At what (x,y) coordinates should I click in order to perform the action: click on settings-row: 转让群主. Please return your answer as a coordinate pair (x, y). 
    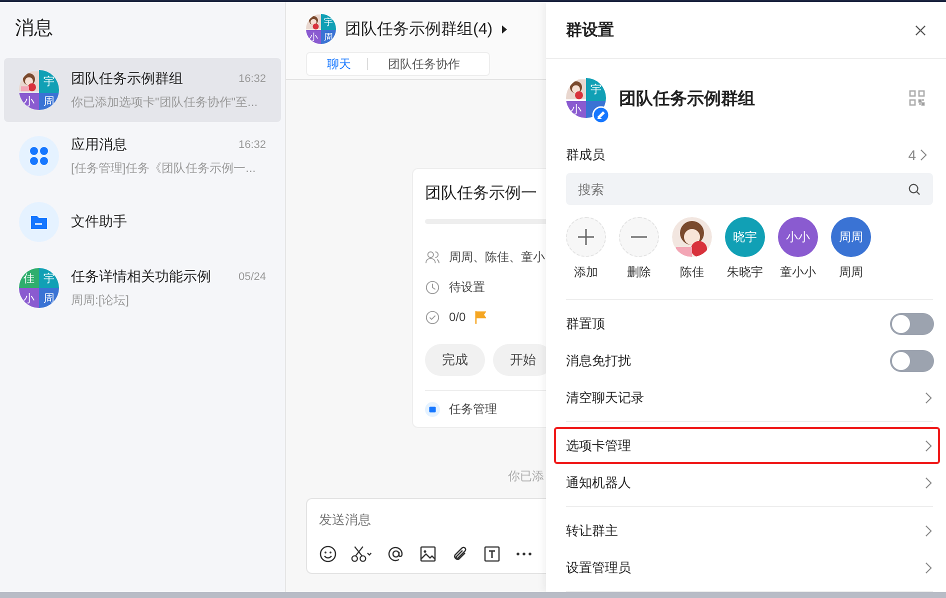
    Looking at the image, I should click on (747, 530).